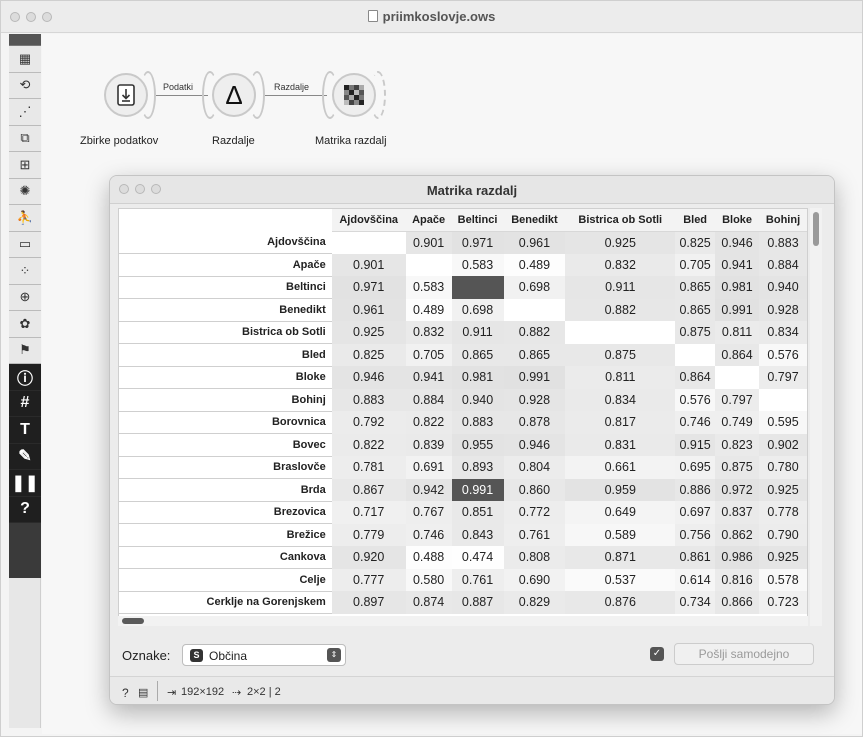 Image resolution: width=863 pixels, height=737 pixels. I want to click on matrix-cell: 0.839, so click(428, 444).